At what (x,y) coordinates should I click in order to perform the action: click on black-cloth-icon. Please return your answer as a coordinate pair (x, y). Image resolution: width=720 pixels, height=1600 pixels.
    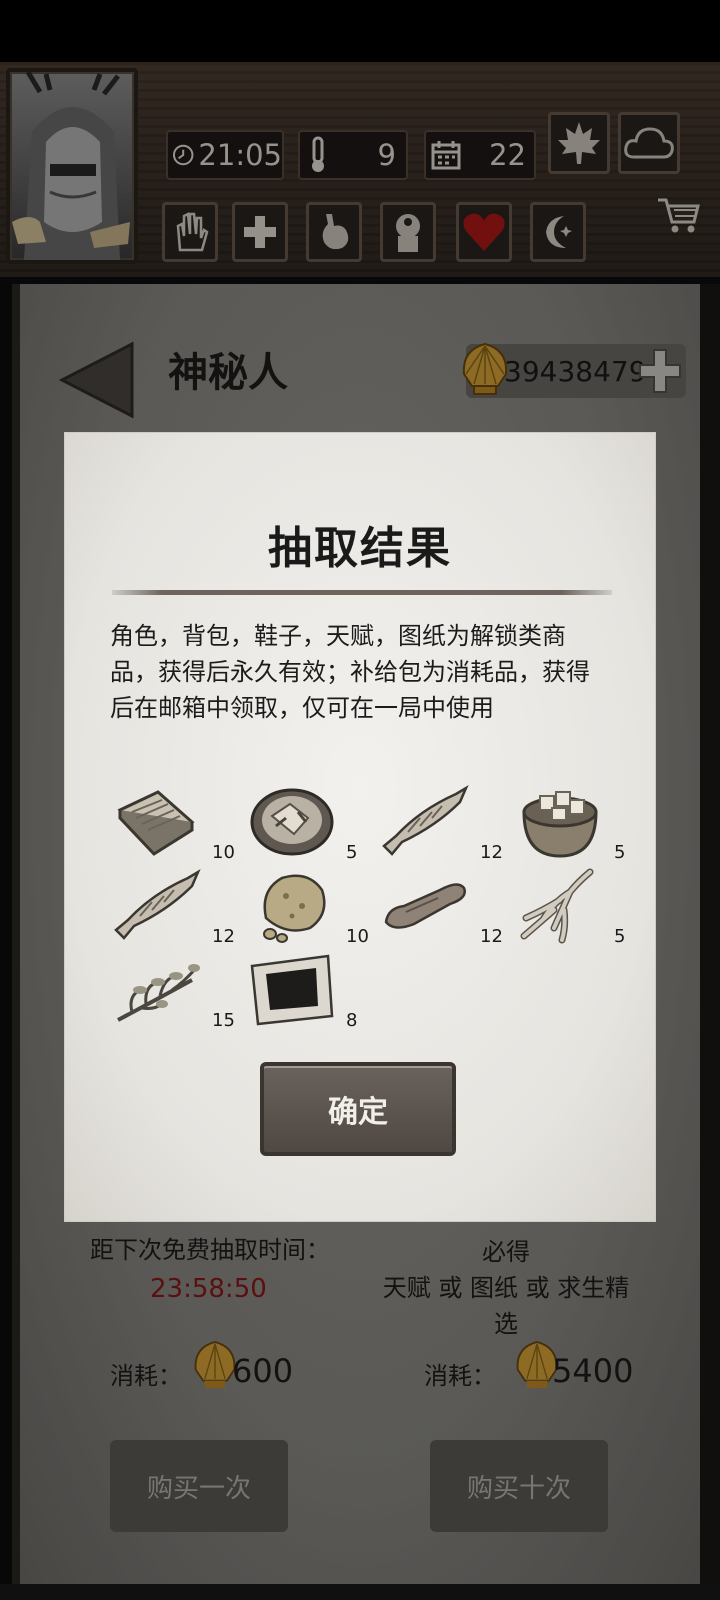
    Looking at the image, I should click on (292, 990).